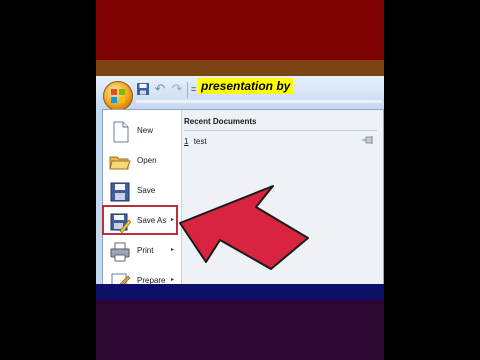 This screenshot has height=360, width=480. Describe the element at coordinates (120, 192) in the screenshot. I see `save-disk-icon` at that location.